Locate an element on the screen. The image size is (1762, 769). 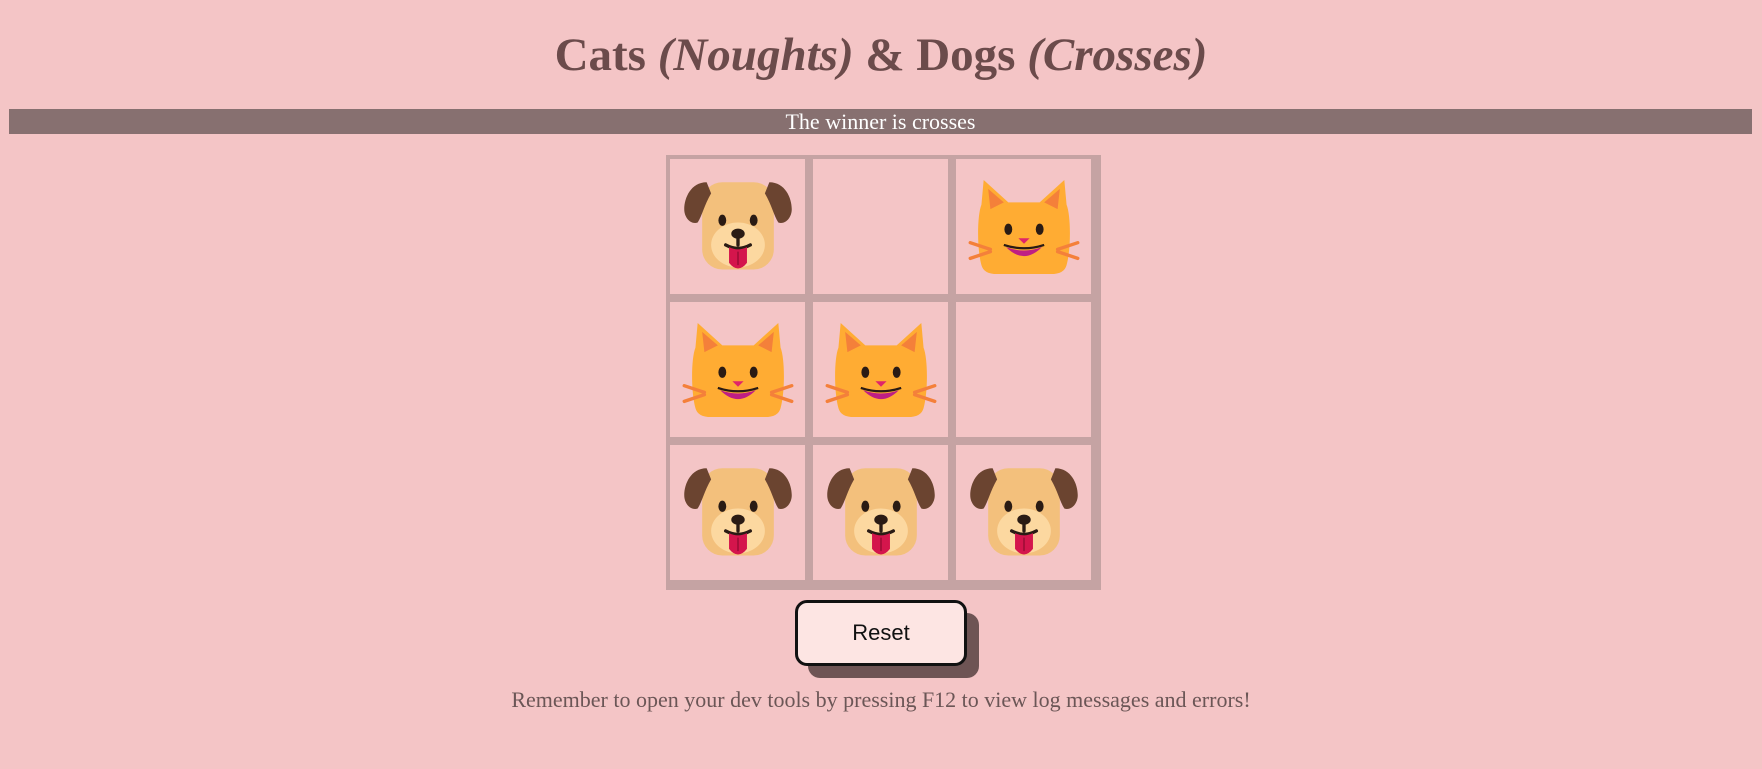
game-board is located at coordinates (883, 372).